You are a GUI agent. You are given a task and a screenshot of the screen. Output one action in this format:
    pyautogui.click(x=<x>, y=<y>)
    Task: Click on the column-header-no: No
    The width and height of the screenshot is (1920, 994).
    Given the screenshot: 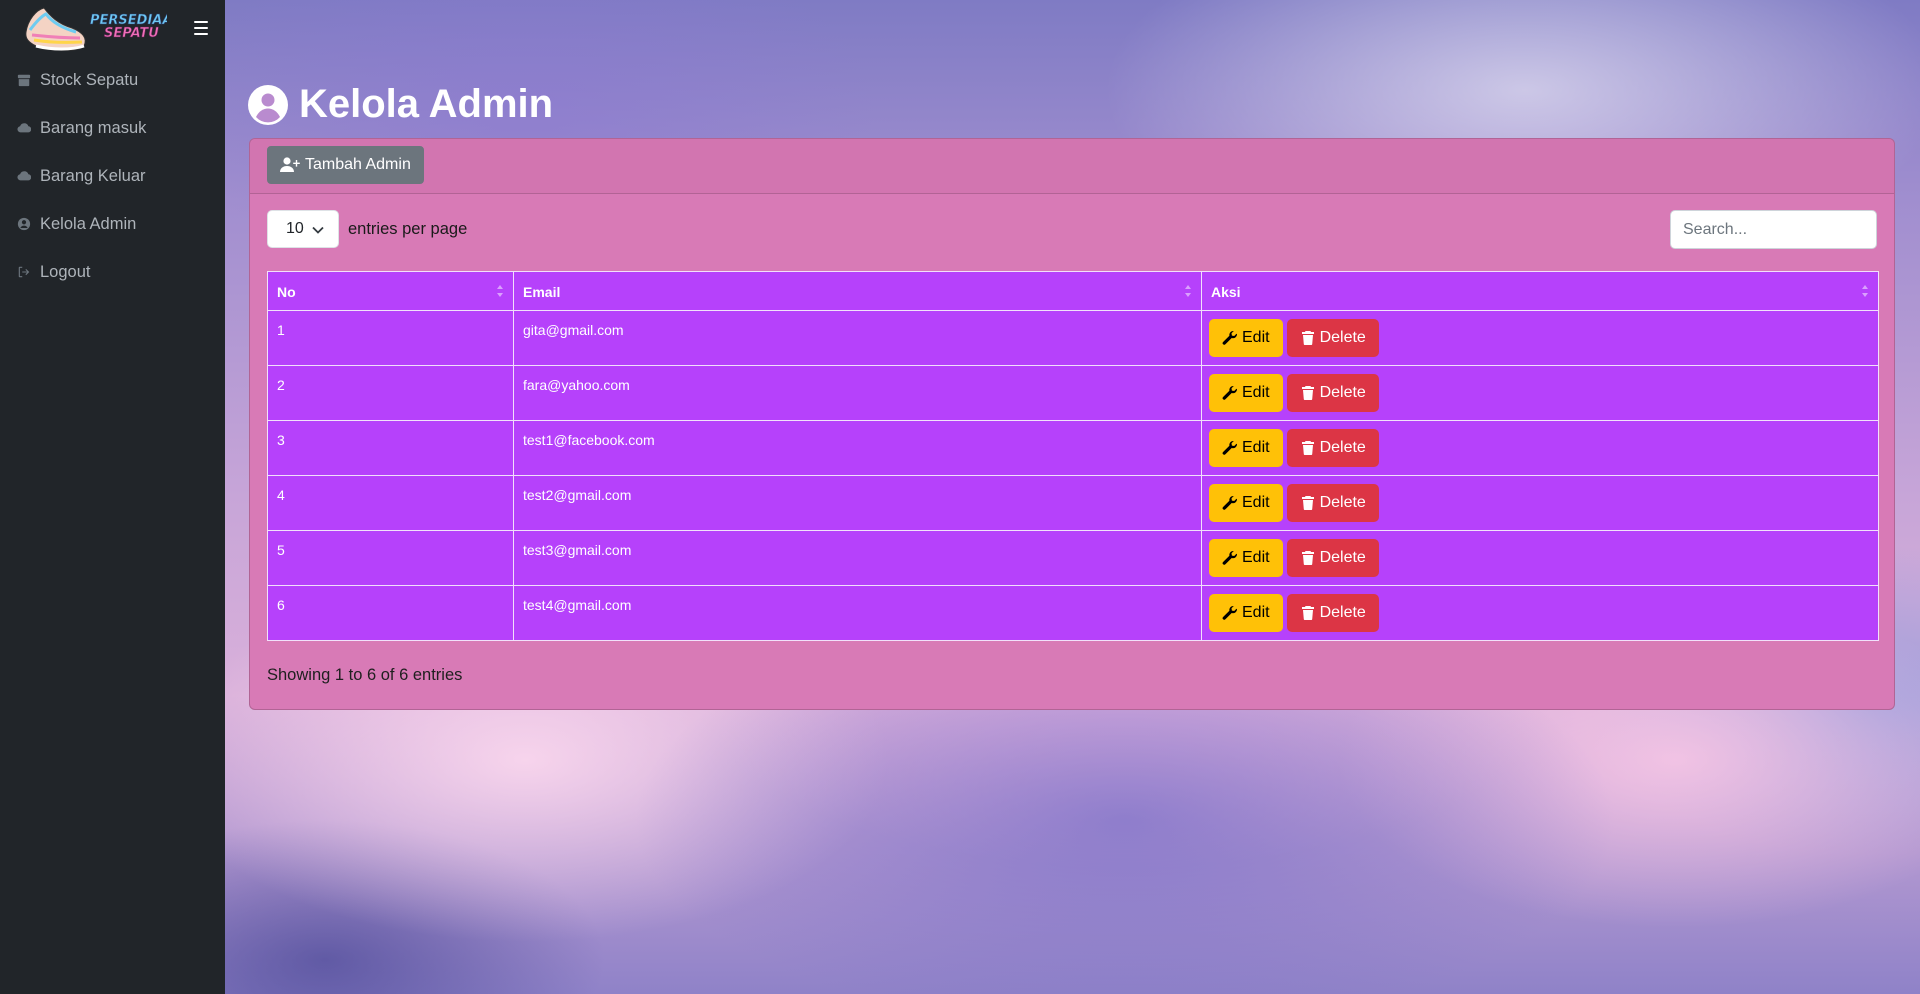 What is the action you would take?
    pyautogui.click(x=390, y=291)
    